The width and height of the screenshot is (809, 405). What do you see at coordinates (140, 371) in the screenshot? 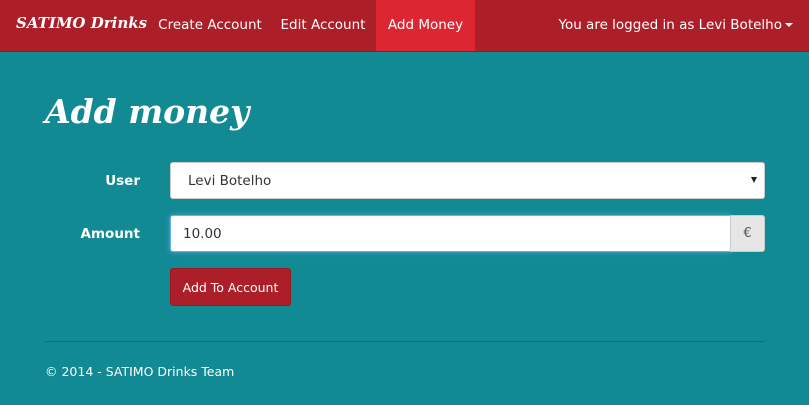
I see `footer-copyright: © 2014 - SATIMO Drinks Team` at bounding box center [140, 371].